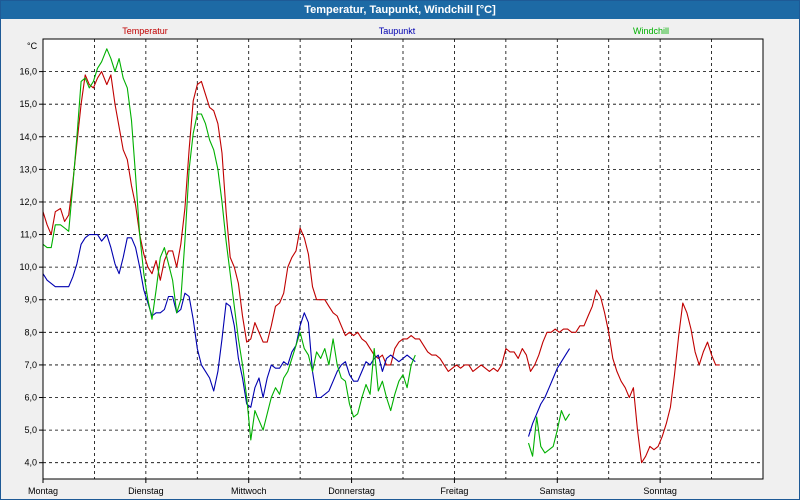  I want to click on legend: Temperatur Taupunkt Windchill, so click(395, 31).